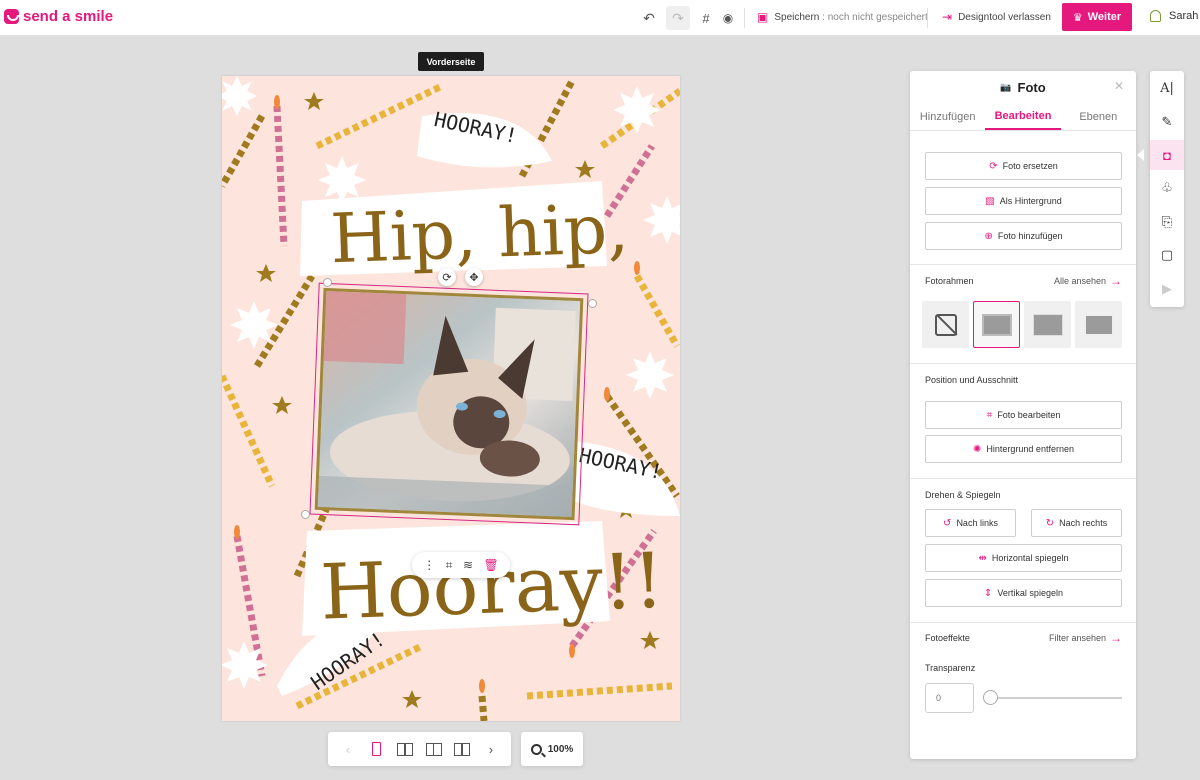  What do you see at coordinates (552, 749) in the screenshot?
I see `zoom-button: 100%` at bounding box center [552, 749].